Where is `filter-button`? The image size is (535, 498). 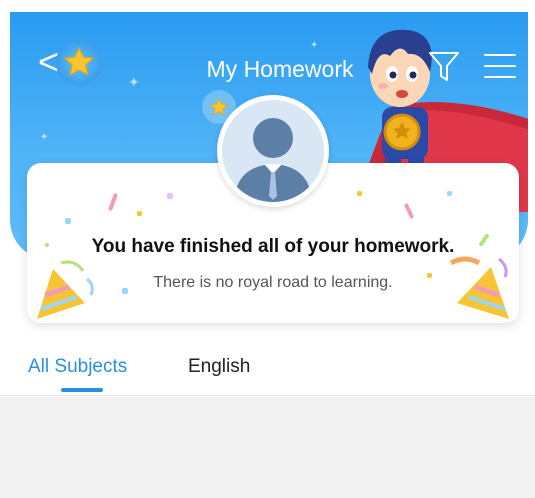 filter-button is located at coordinates (444, 67).